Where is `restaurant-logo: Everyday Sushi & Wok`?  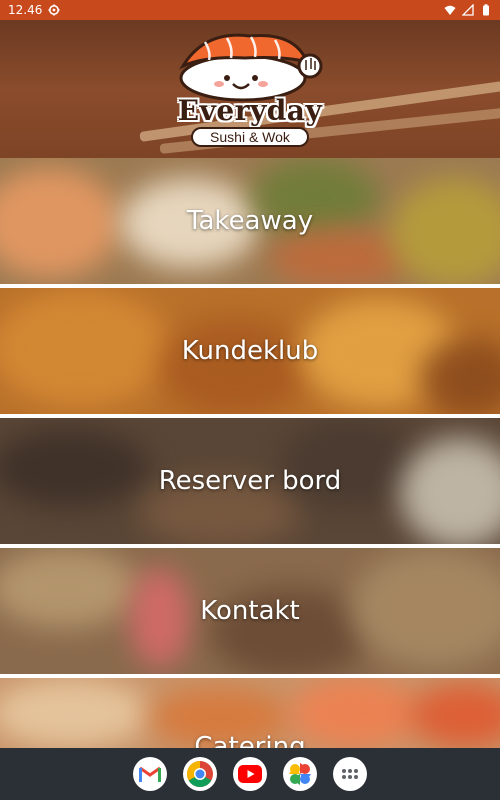
restaurant-logo: Everyday Sushi & Wok is located at coordinates (250, 88).